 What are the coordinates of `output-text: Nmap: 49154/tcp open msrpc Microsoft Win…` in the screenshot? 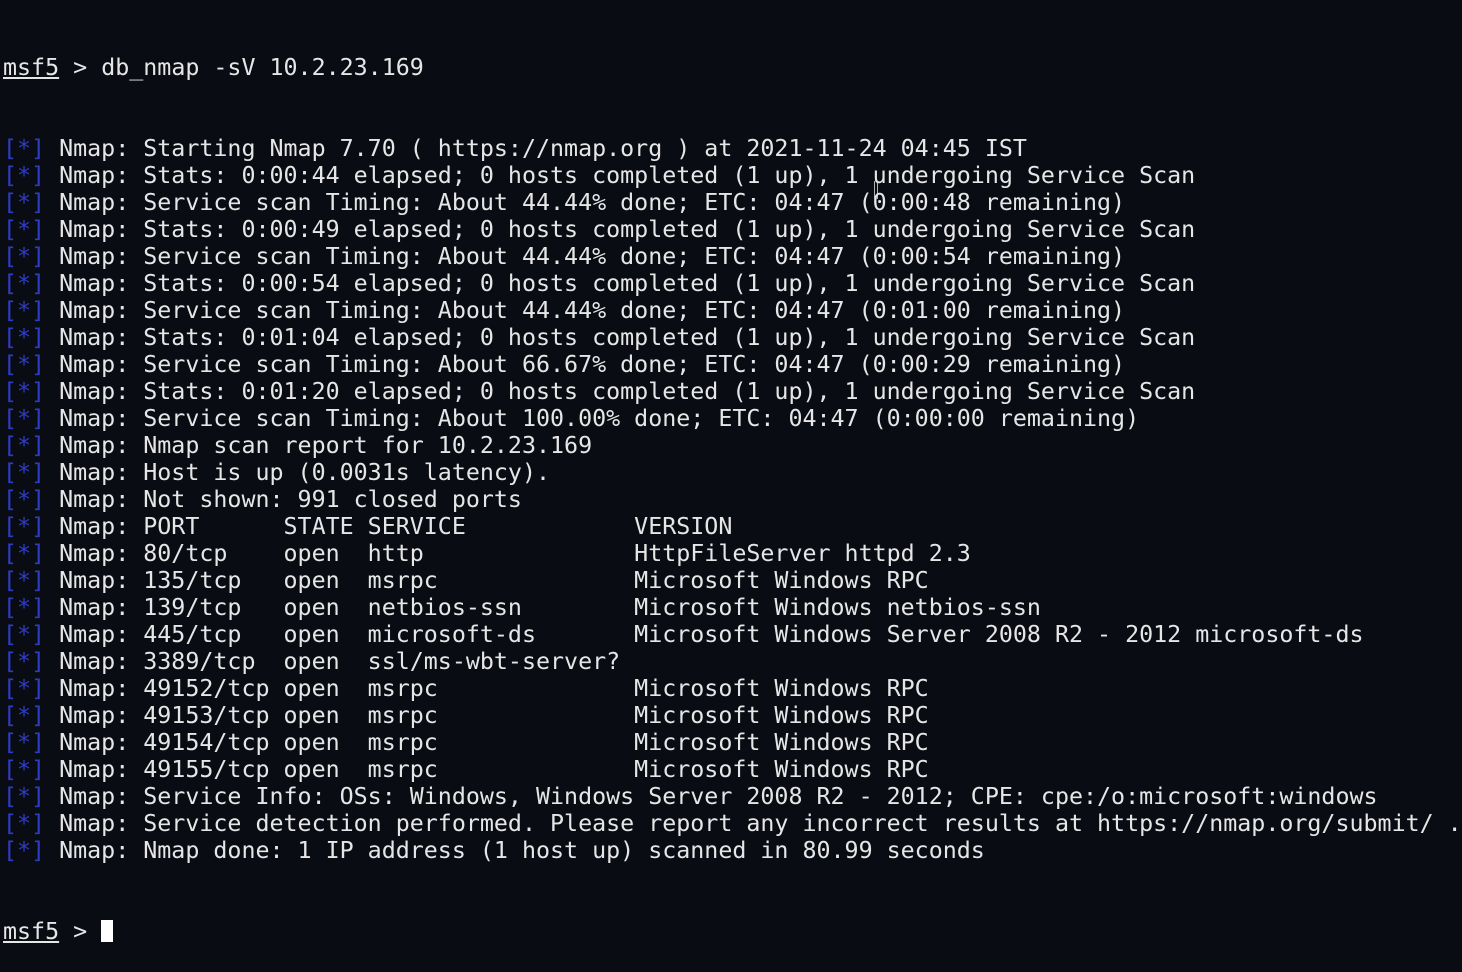 It's located at (487, 742).